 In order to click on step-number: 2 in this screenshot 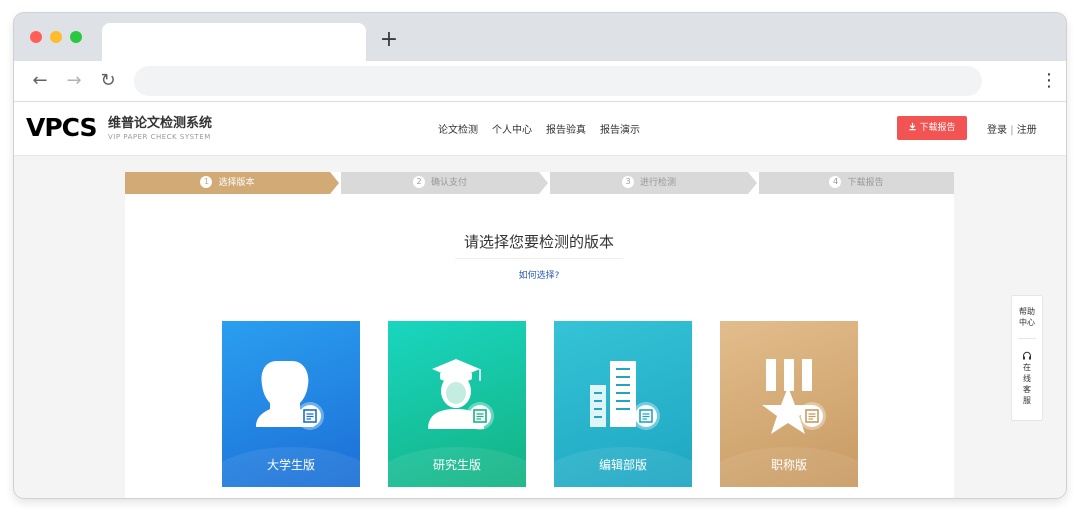, I will do `click(418, 181)`.